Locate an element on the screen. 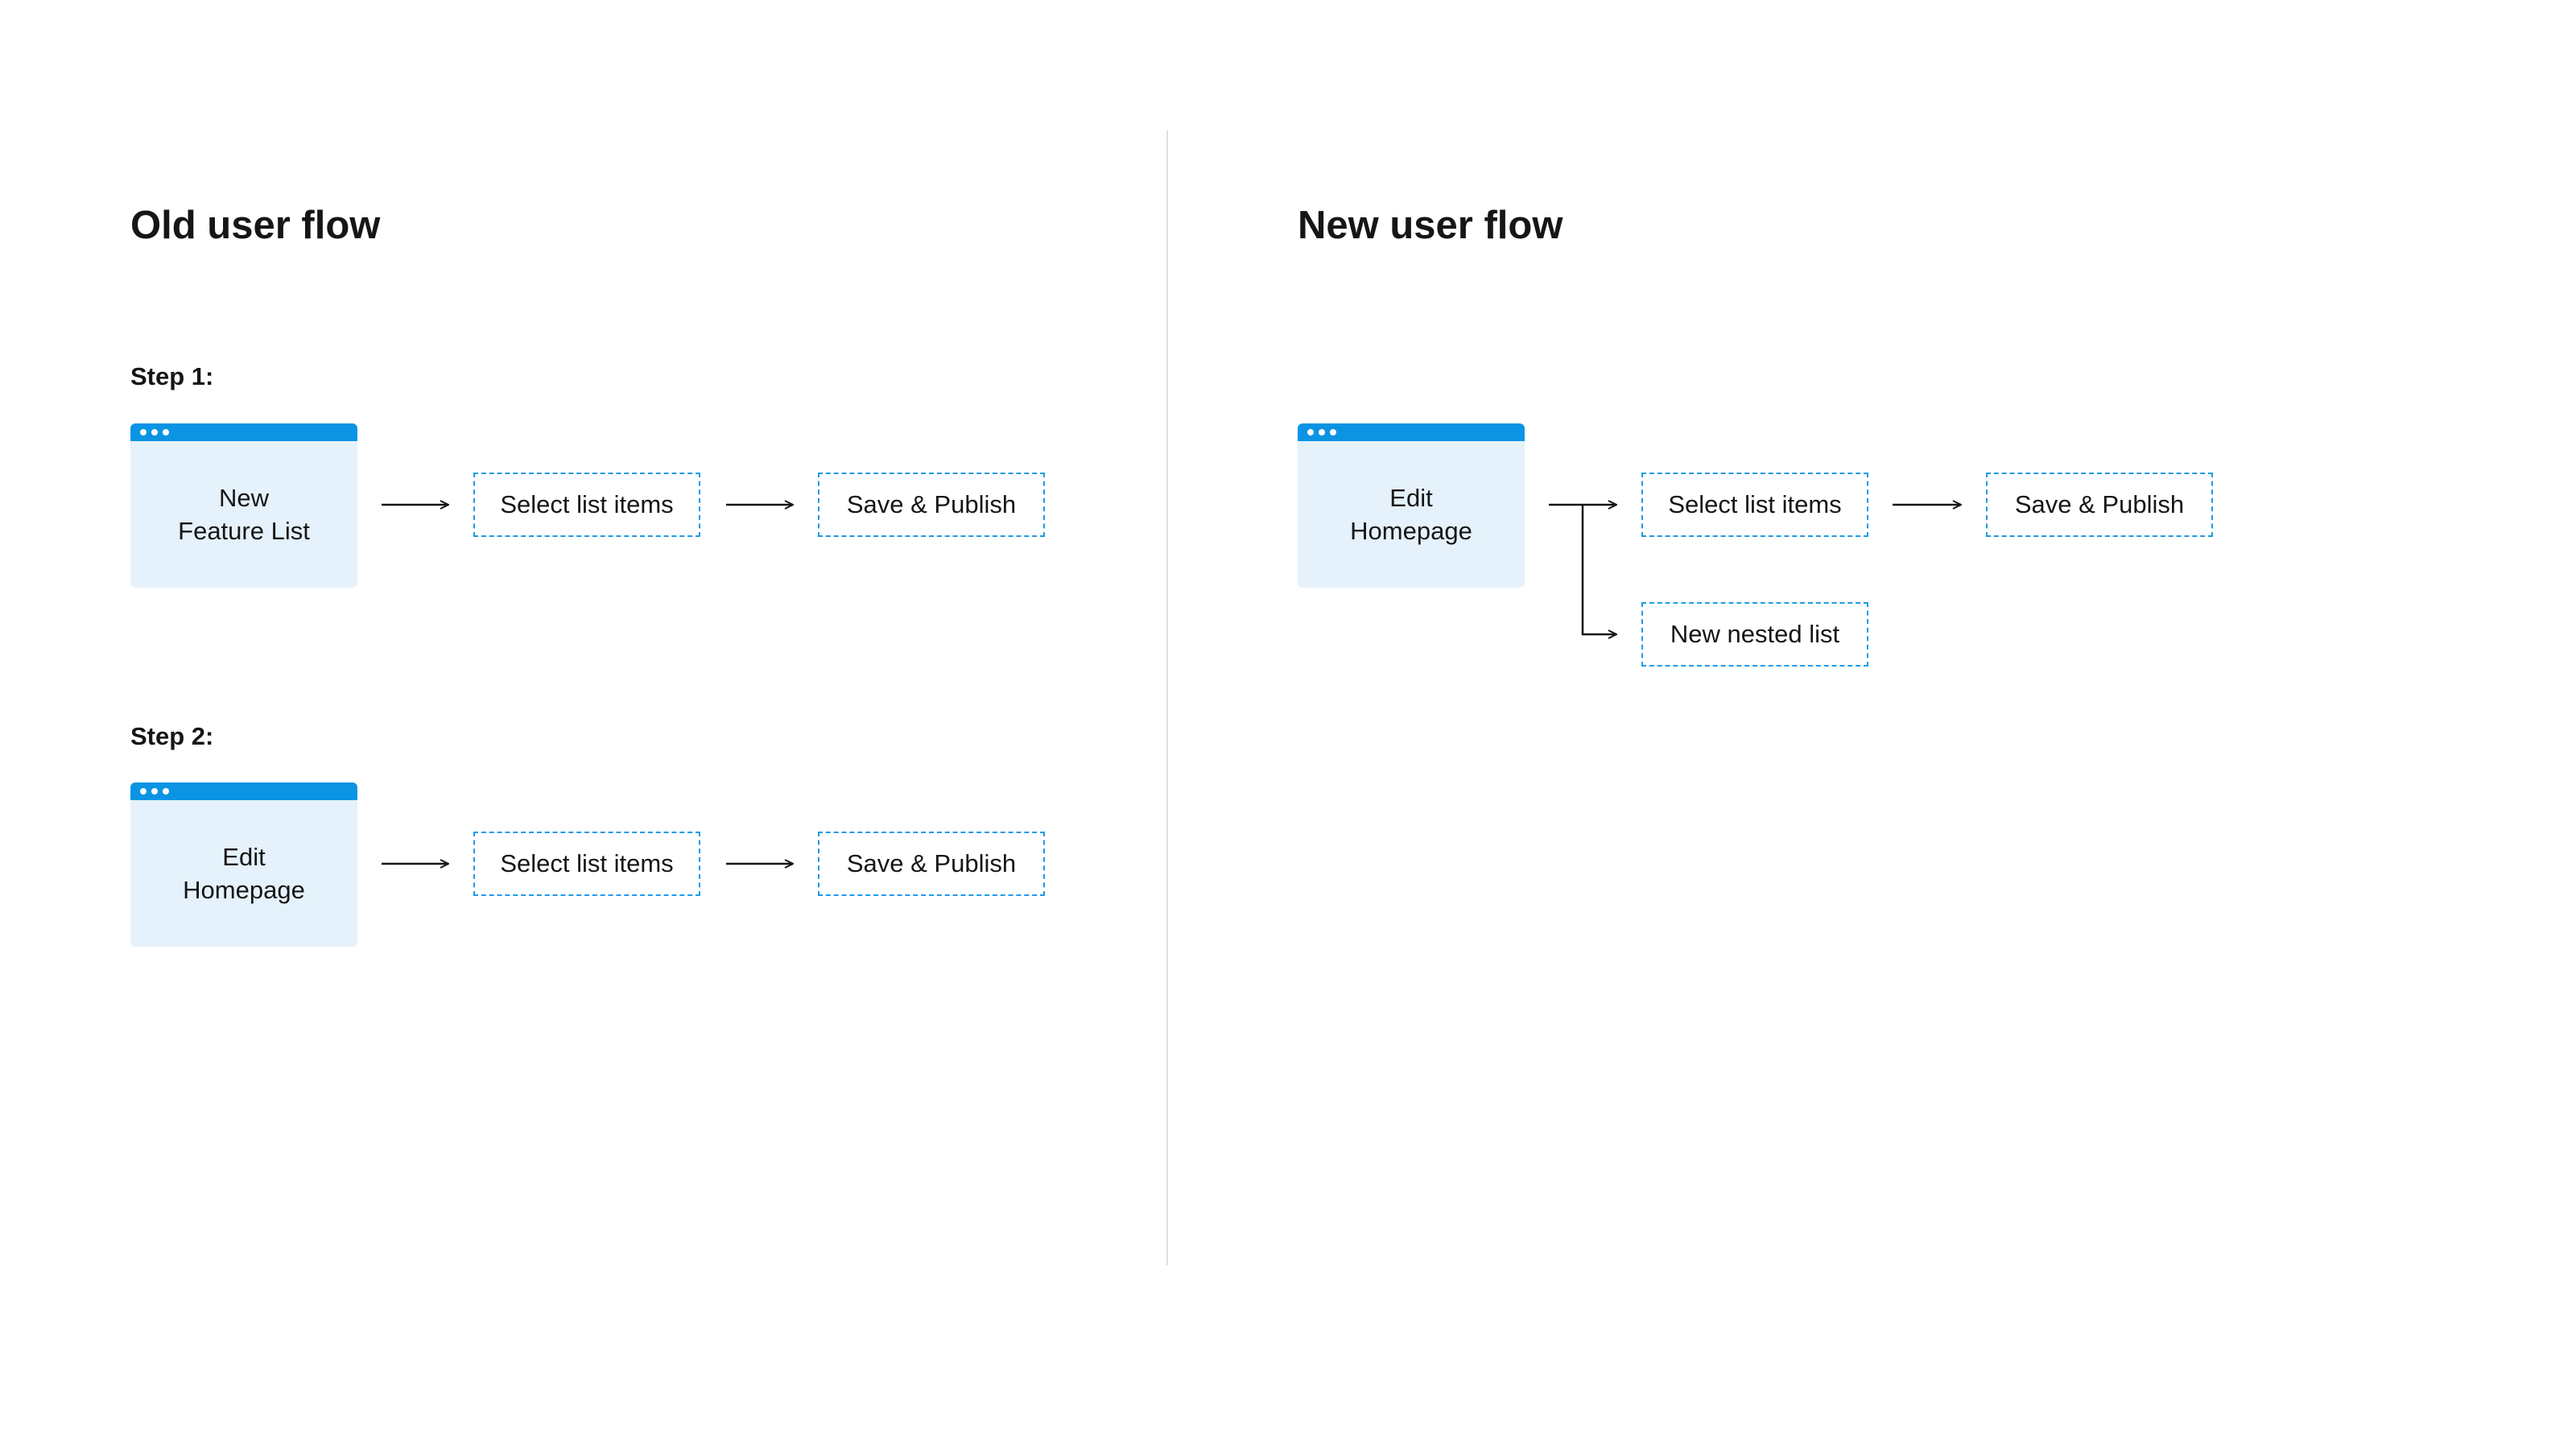 The height and width of the screenshot is (1449, 2576). branch-arrow-icon is located at coordinates (1598, 569).